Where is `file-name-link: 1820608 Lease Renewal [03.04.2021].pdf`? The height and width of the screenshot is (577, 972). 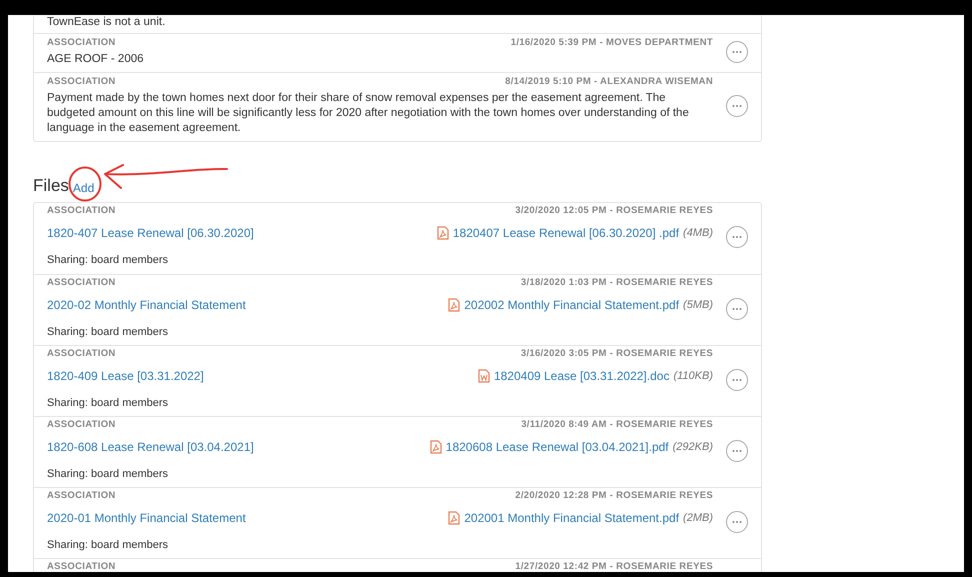 file-name-link: 1820608 Lease Renewal [03.04.2021].pdf is located at coordinates (557, 447).